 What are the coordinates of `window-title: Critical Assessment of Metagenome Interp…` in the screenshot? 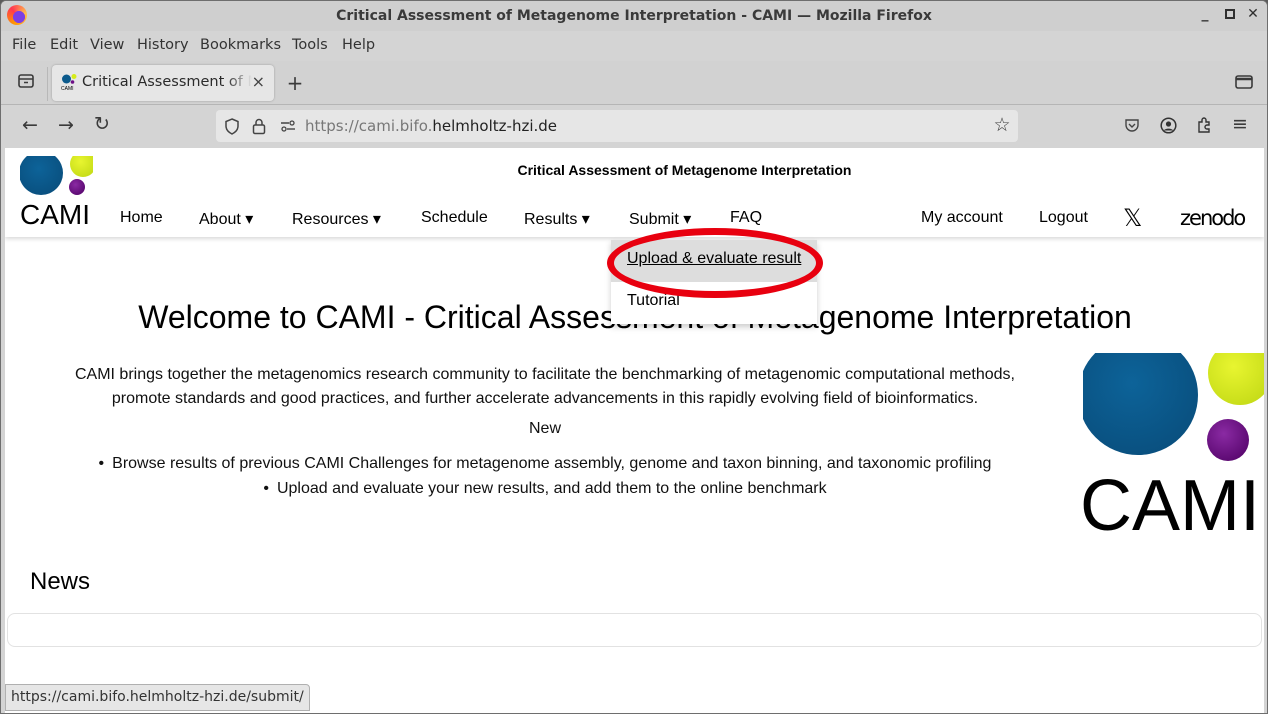 It's located at (634, 16).